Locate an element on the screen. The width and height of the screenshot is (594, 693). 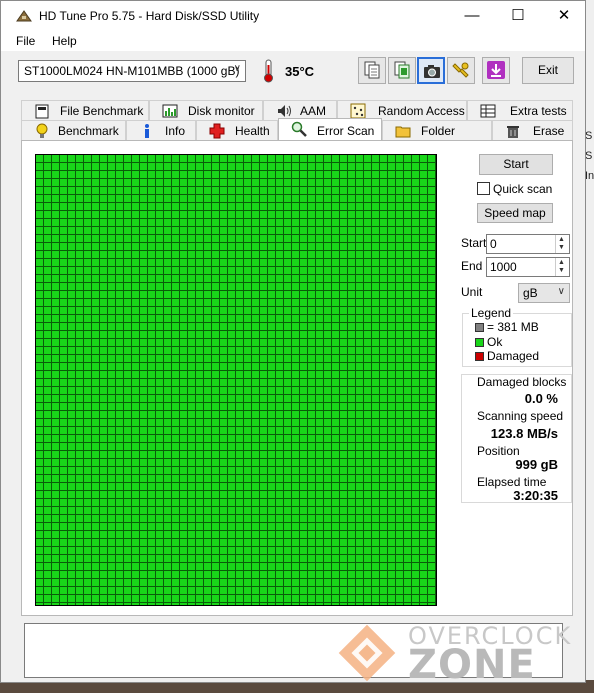
watermark-line2: ZONE is located at coordinates (472, 665).